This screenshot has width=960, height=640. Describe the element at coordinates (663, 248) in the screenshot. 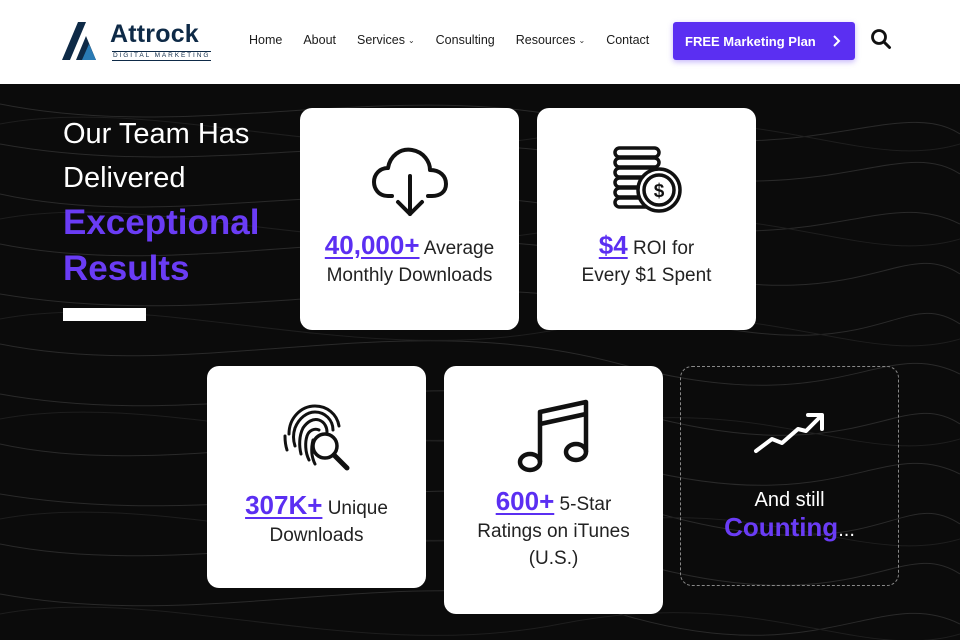

I see `stat-label-1: ROI for` at that location.